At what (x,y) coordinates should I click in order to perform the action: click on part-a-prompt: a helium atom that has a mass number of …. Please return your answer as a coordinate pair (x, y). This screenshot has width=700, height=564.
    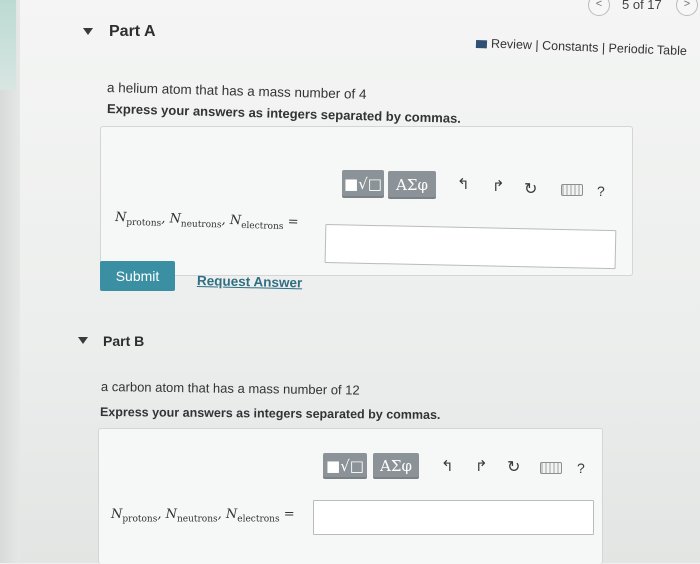
    Looking at the image, I should click on (236, 91).